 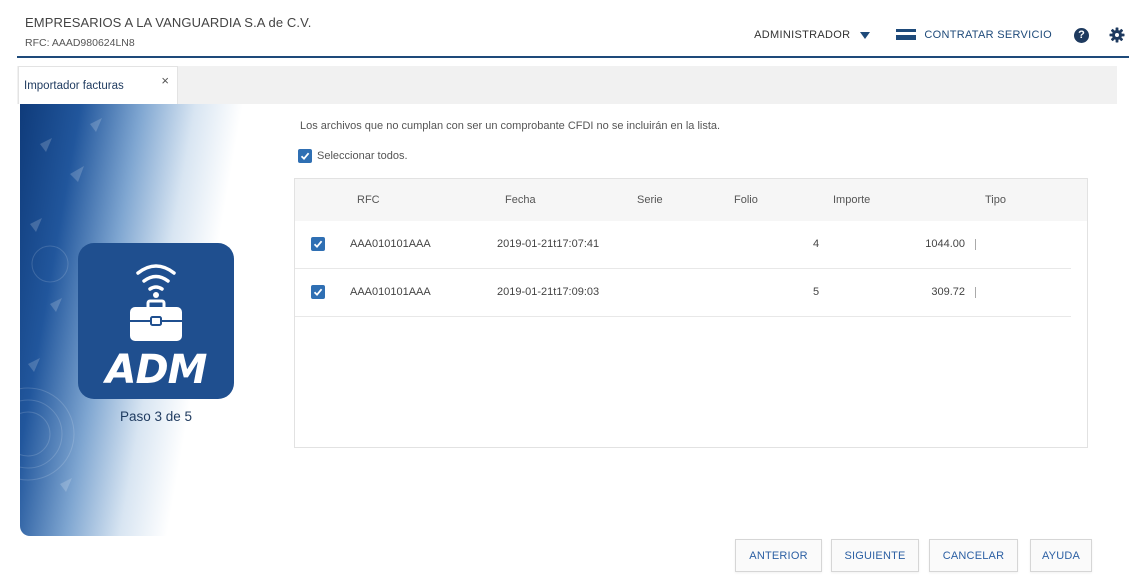 What do you see at coordinates (973, 555) in the screenshot?
I see `cancelar-button: CANCELAR` at bounding box center [973, 555].